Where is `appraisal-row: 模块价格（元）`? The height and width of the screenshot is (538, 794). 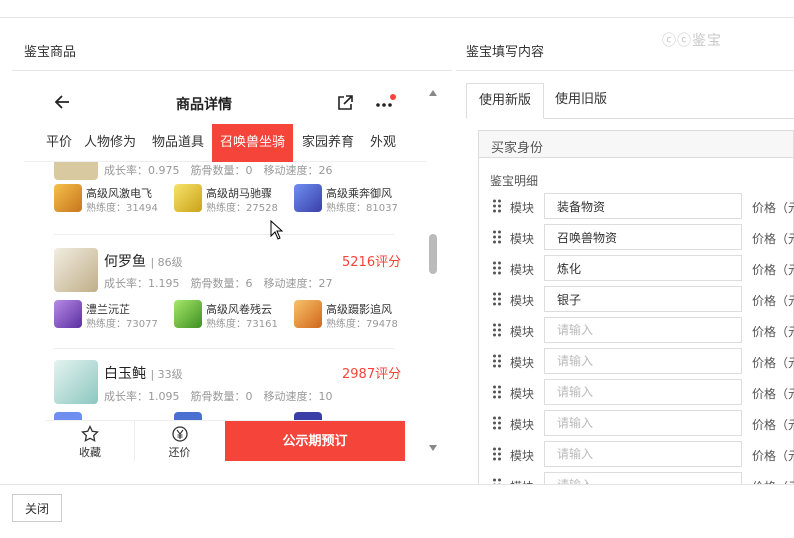
appraisal-row: 模块价格（元） is located at coordinates (636, 478).